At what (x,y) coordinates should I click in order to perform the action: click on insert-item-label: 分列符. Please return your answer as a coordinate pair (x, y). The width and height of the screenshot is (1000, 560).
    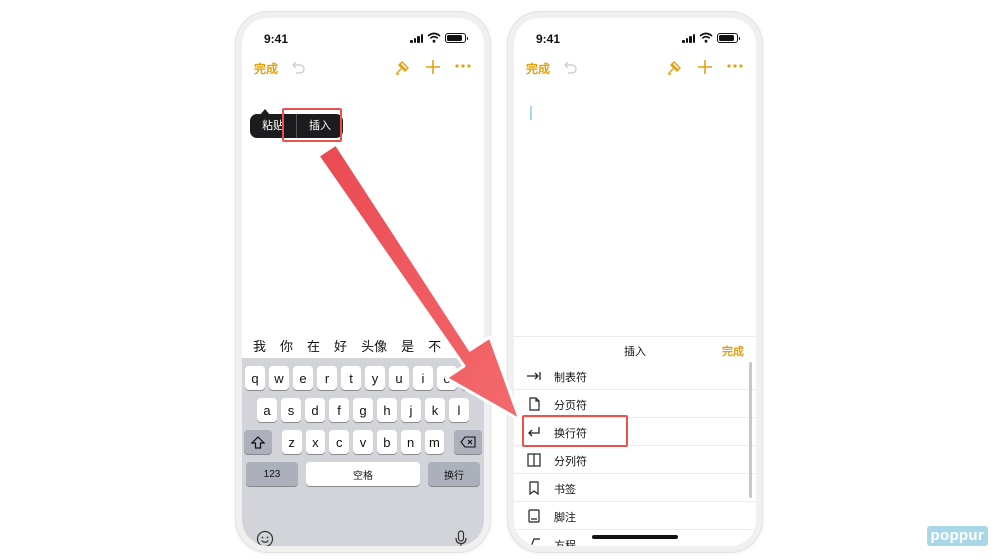
    Looking at the image, I should click on (570, 462).